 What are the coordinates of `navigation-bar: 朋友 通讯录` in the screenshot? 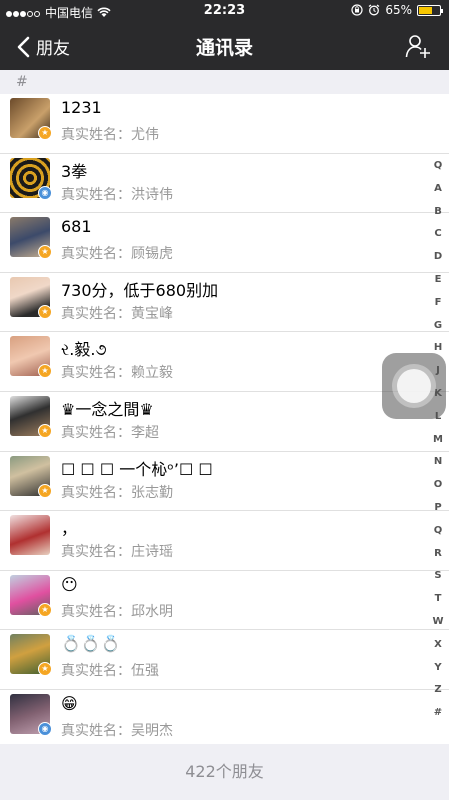 It's located at (224, 46).